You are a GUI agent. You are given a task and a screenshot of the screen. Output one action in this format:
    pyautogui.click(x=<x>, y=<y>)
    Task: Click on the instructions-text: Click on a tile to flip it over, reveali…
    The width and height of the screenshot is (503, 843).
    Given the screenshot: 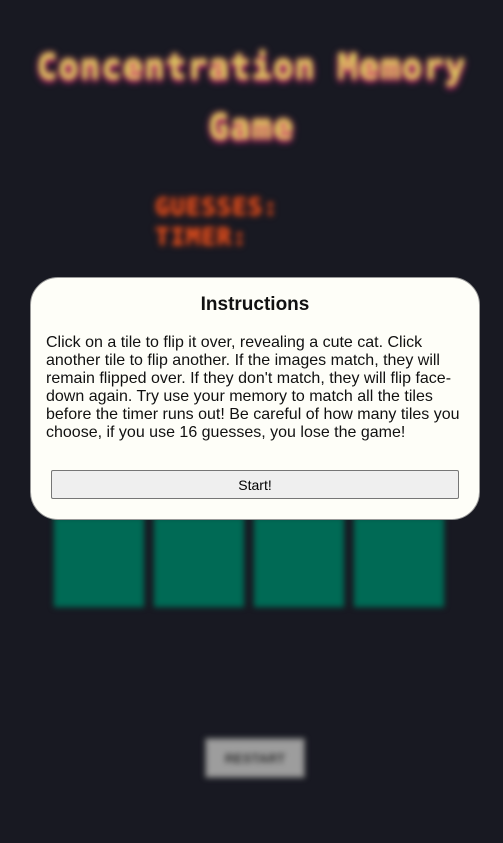 What is the action you would take?
    pyautogui.click(x=253, y=387)
    